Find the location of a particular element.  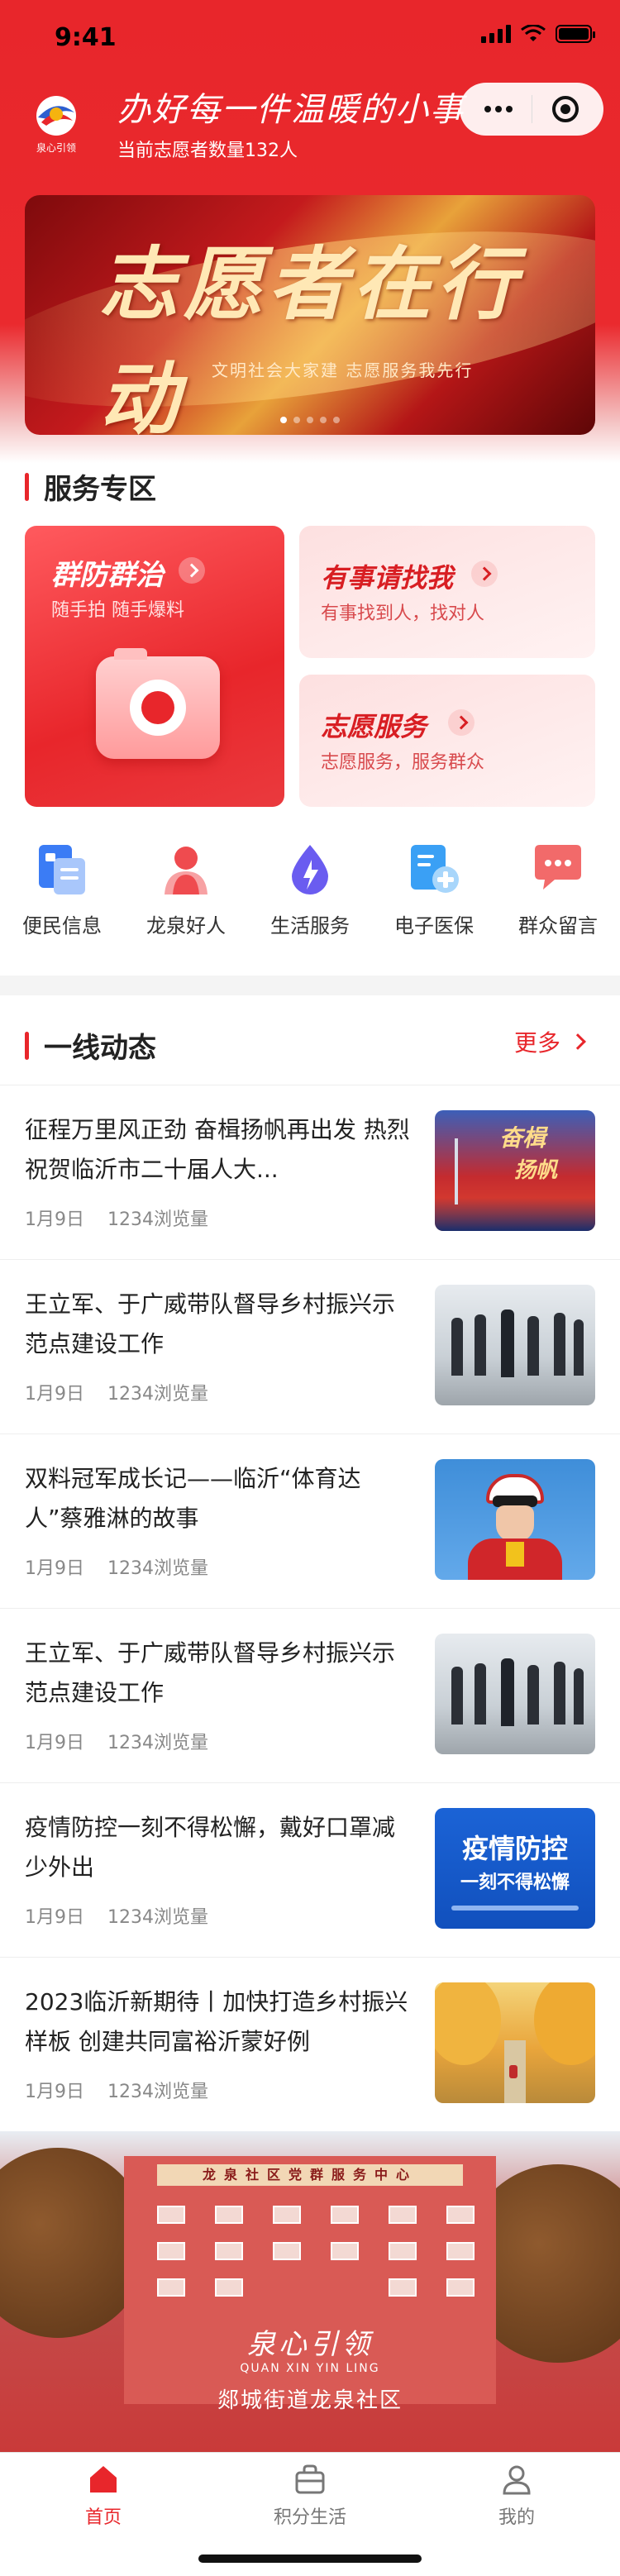

service-section-title: 服务专区 is located at coordinates (100, 489).